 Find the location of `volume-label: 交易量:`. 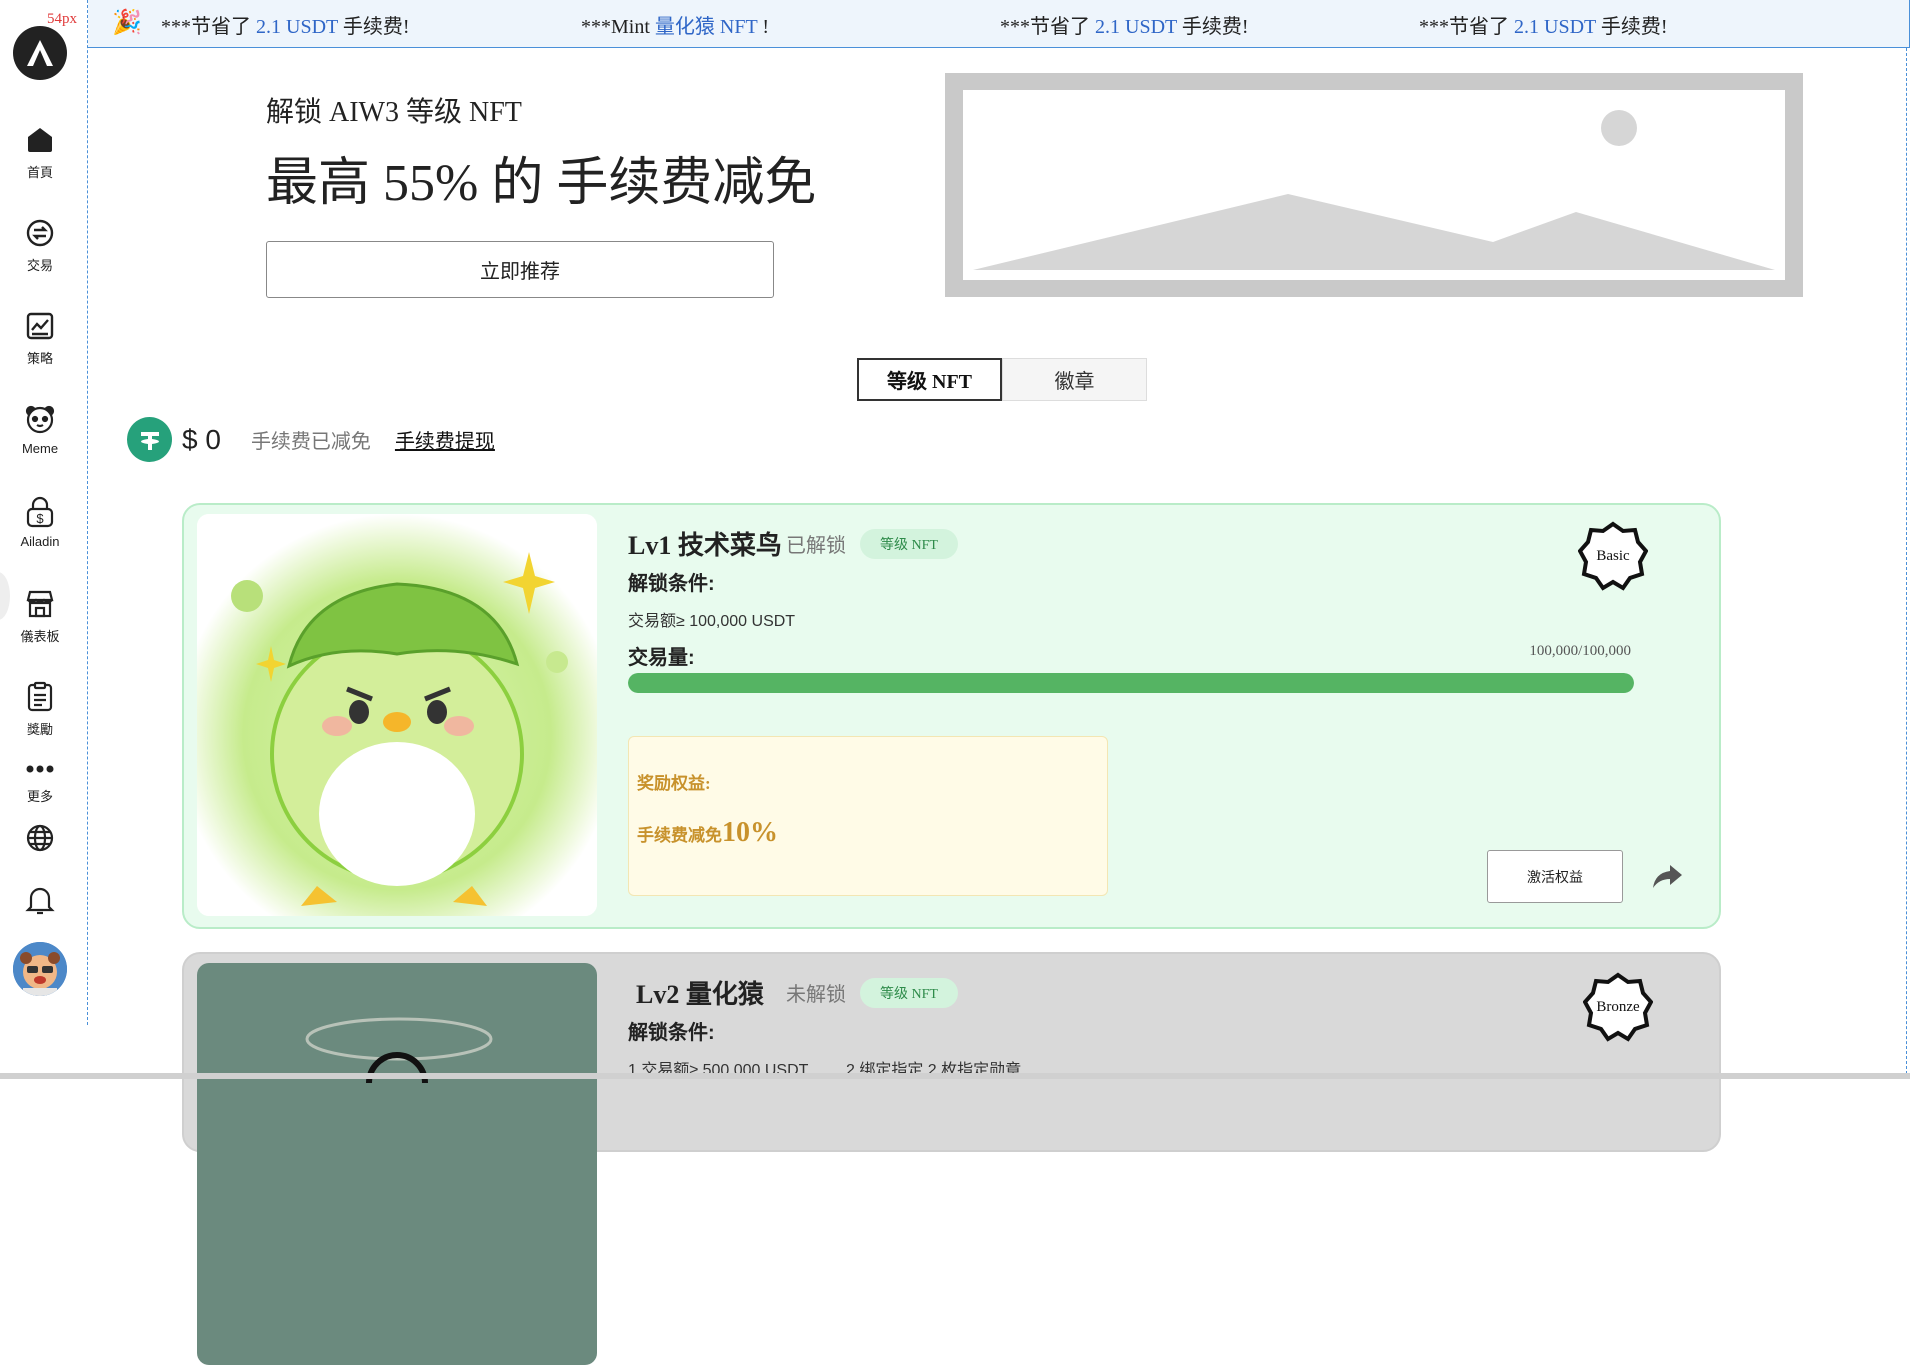

volume-label: 交易量: is located at coordinates (661, 658).